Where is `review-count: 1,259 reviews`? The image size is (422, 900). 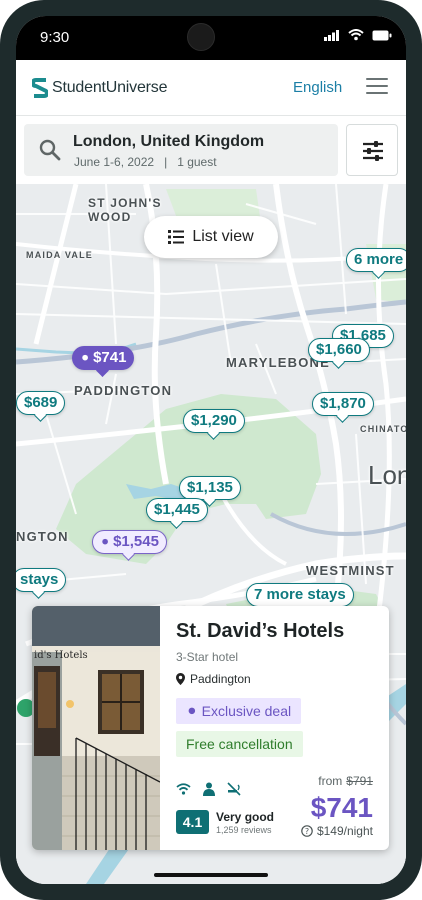
review-count: 1,259 reviews is located at coordinates (244, 830).